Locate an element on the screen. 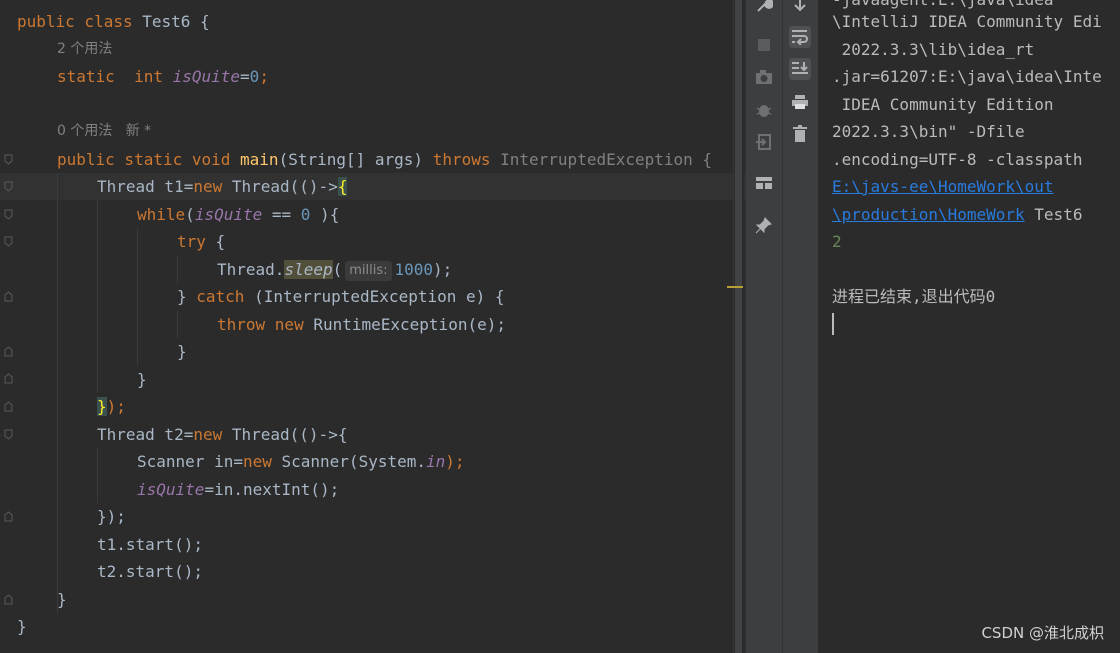  console-line: 2022.3.3\lib\idea_rt is located at coordinates (933, 49).